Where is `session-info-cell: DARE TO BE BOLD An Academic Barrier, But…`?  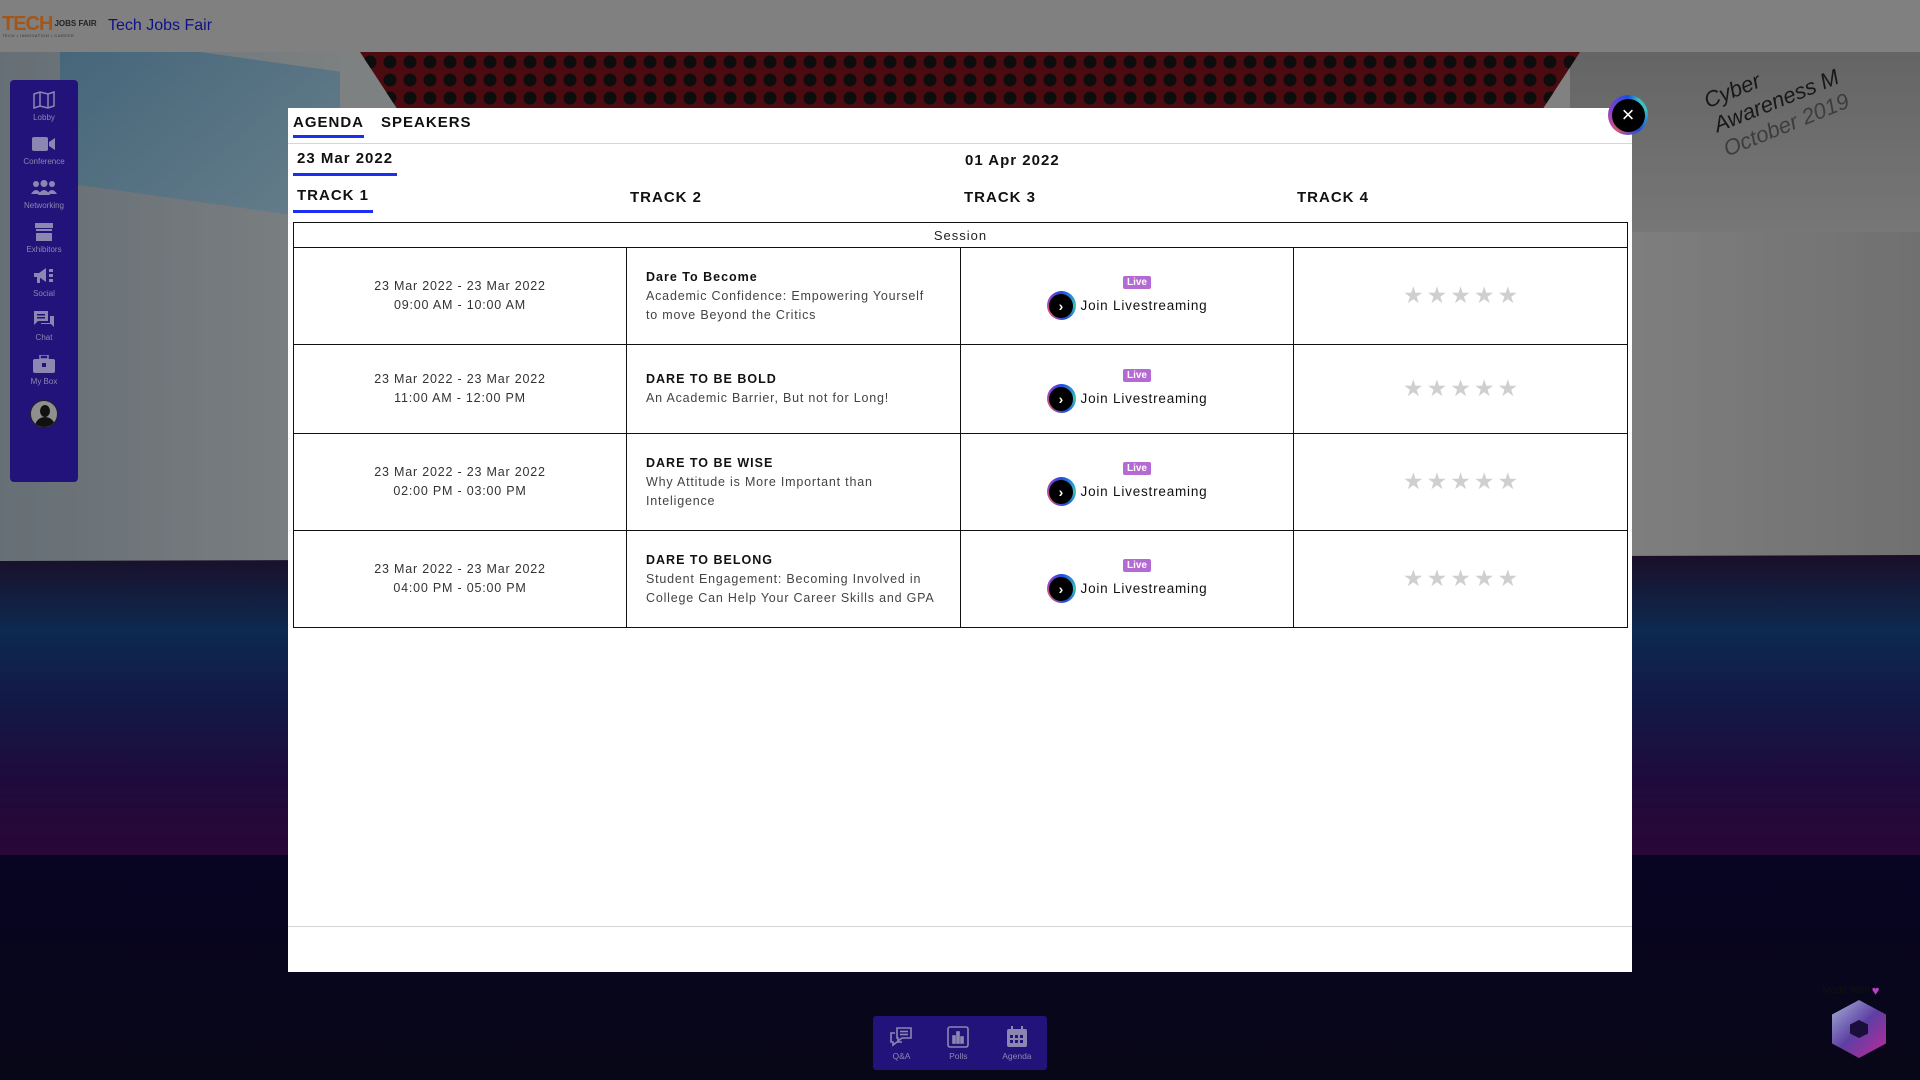 session-info-cell: DARE TO BE BOLD An Academic Barrier, But… is located at coordinates (793, 389).